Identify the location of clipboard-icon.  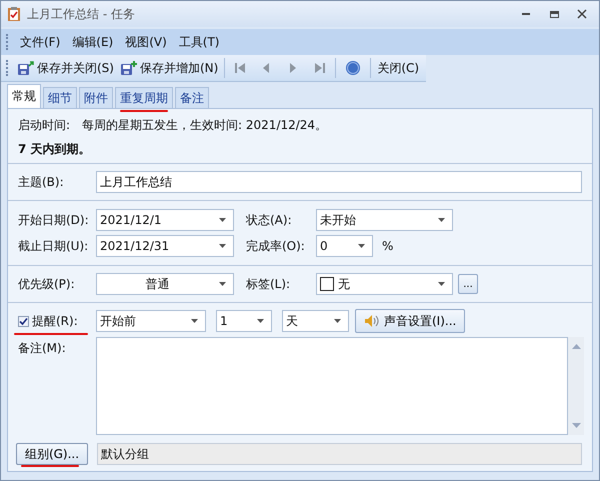
(14, 14).